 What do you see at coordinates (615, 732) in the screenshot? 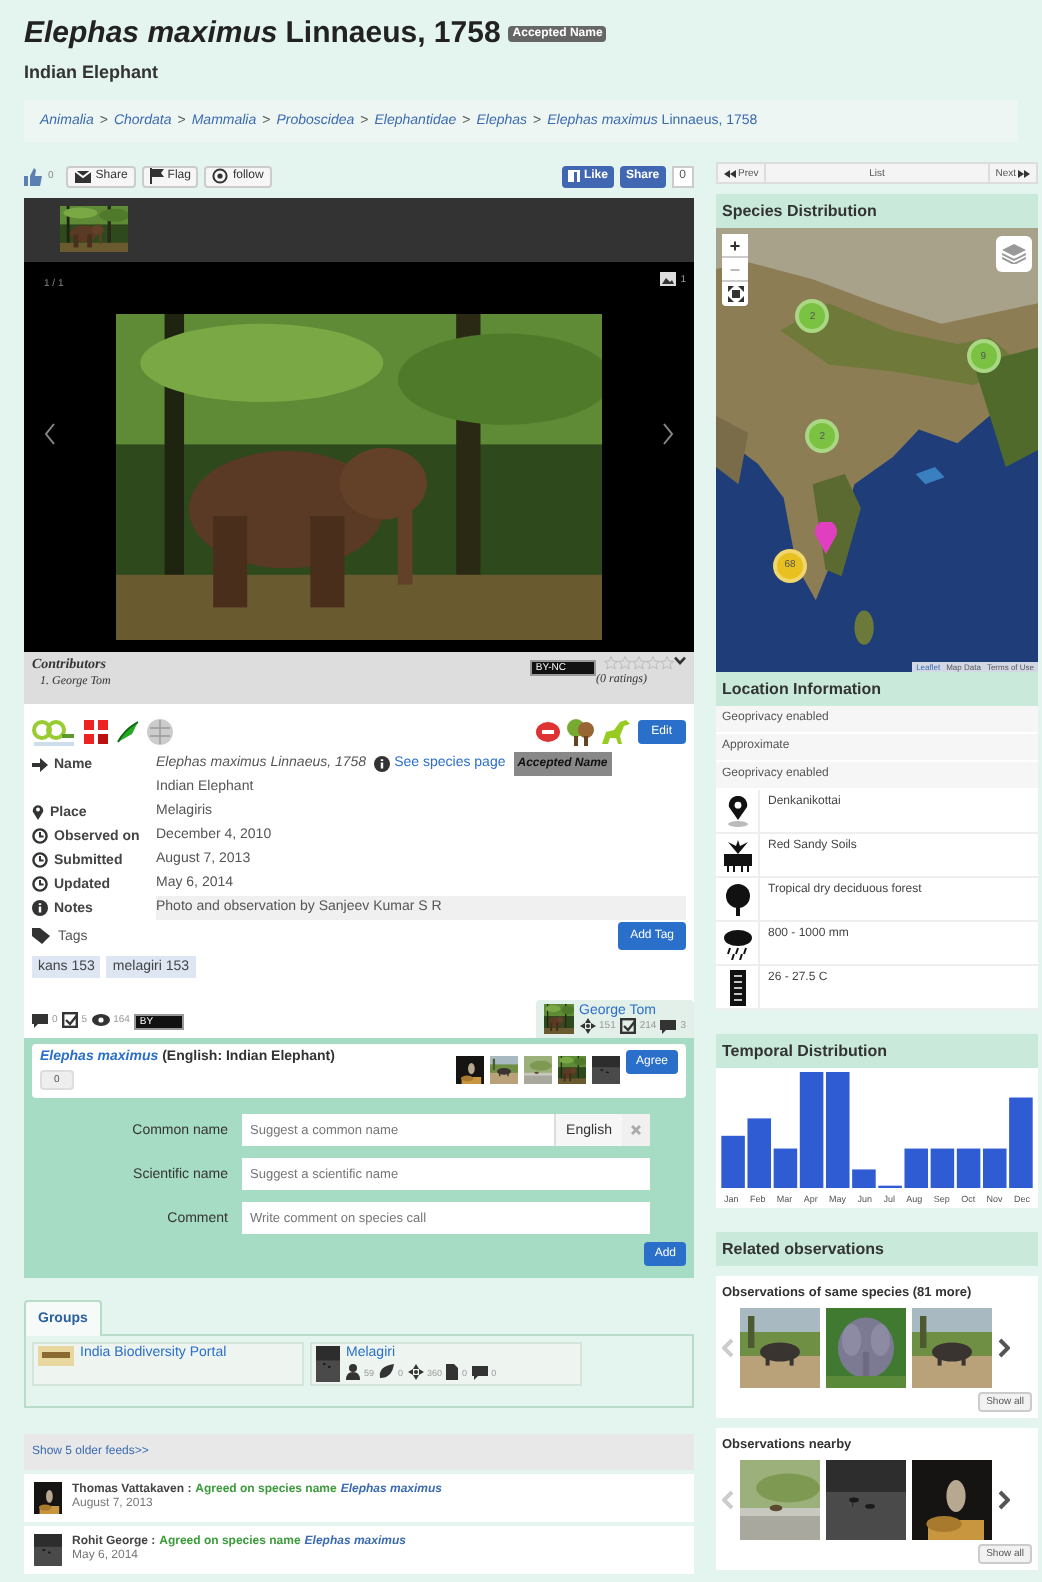
I see `animal-icon` at bounding box center [615, 732].